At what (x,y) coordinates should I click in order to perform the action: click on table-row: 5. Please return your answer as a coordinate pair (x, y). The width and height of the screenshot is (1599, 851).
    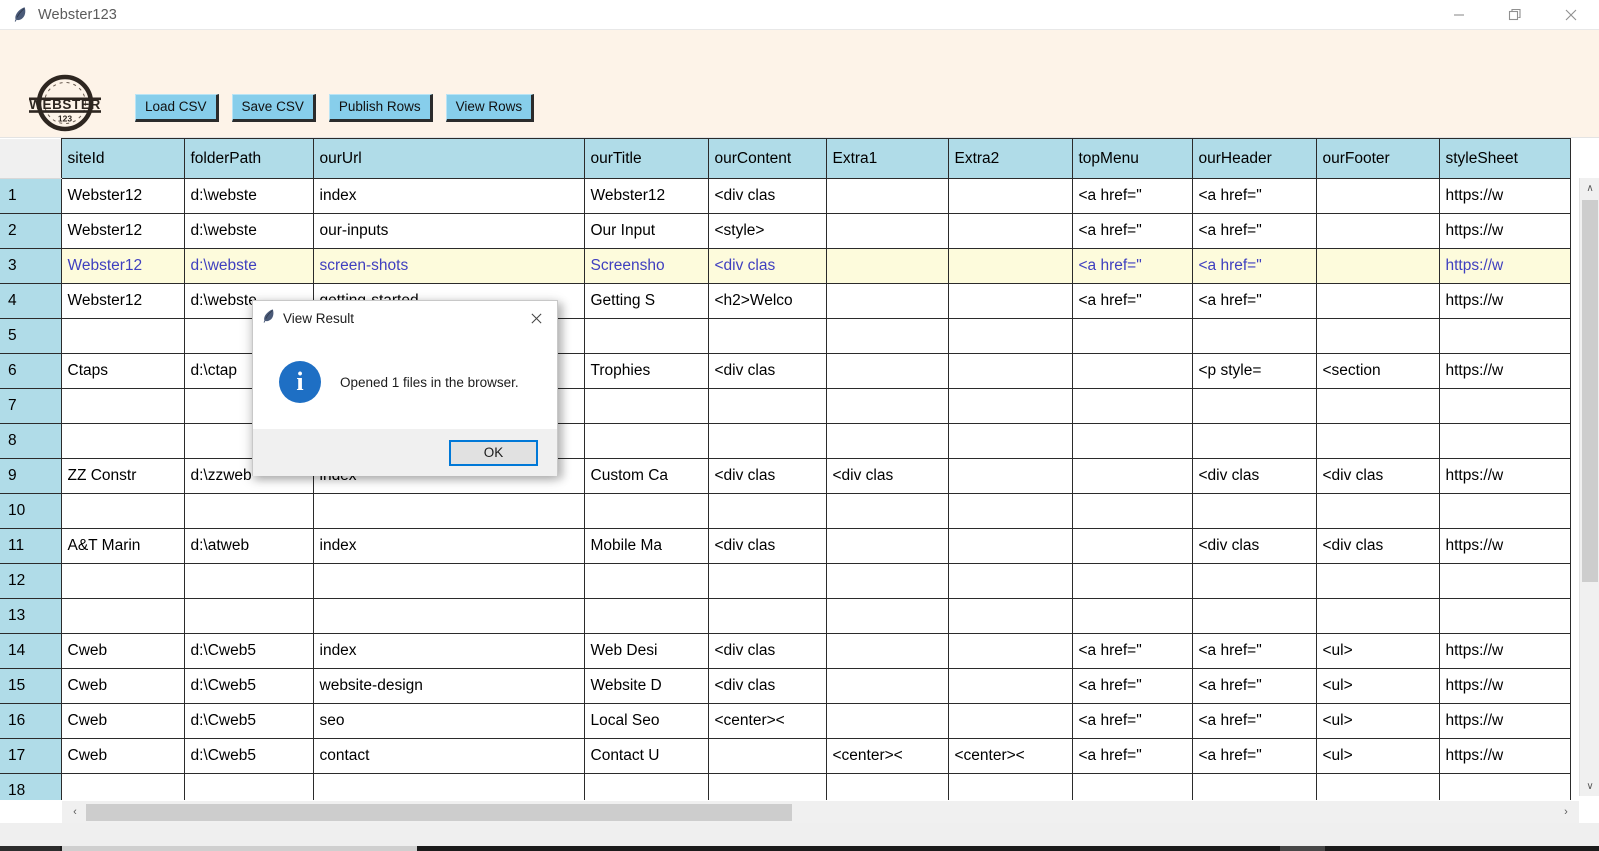
    Looking at the image, I should click on (785, 336).